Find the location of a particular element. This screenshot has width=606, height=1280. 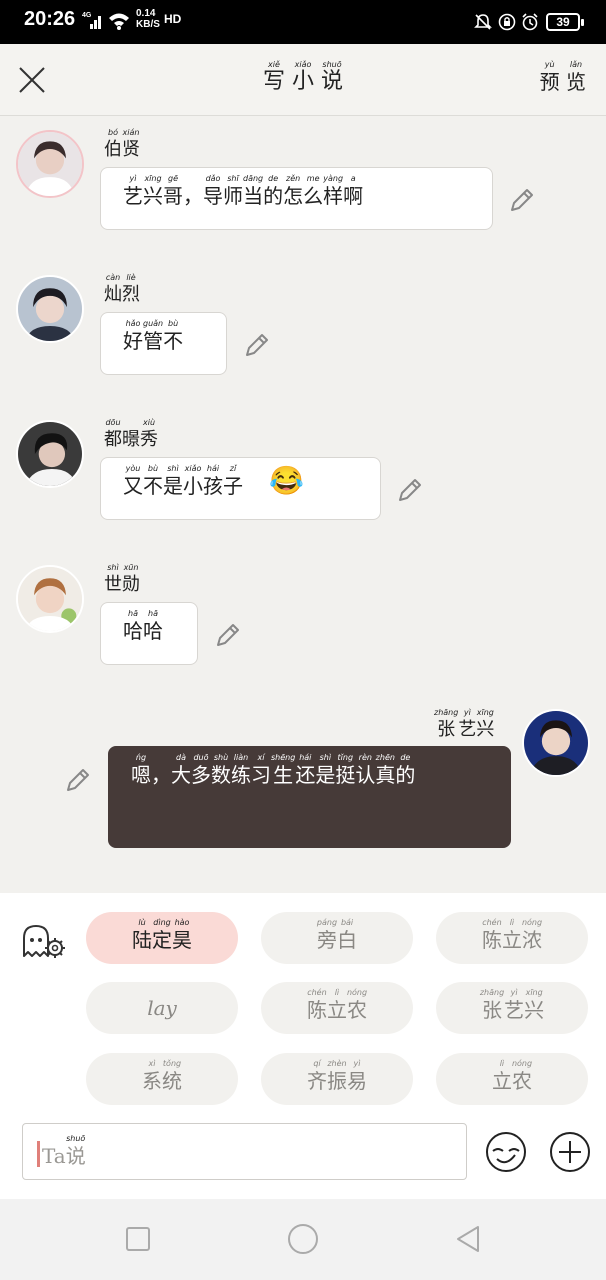

status-bar: 20:26 4G 0.14 KB/S HD 39 is located at coordinates (303, 22).